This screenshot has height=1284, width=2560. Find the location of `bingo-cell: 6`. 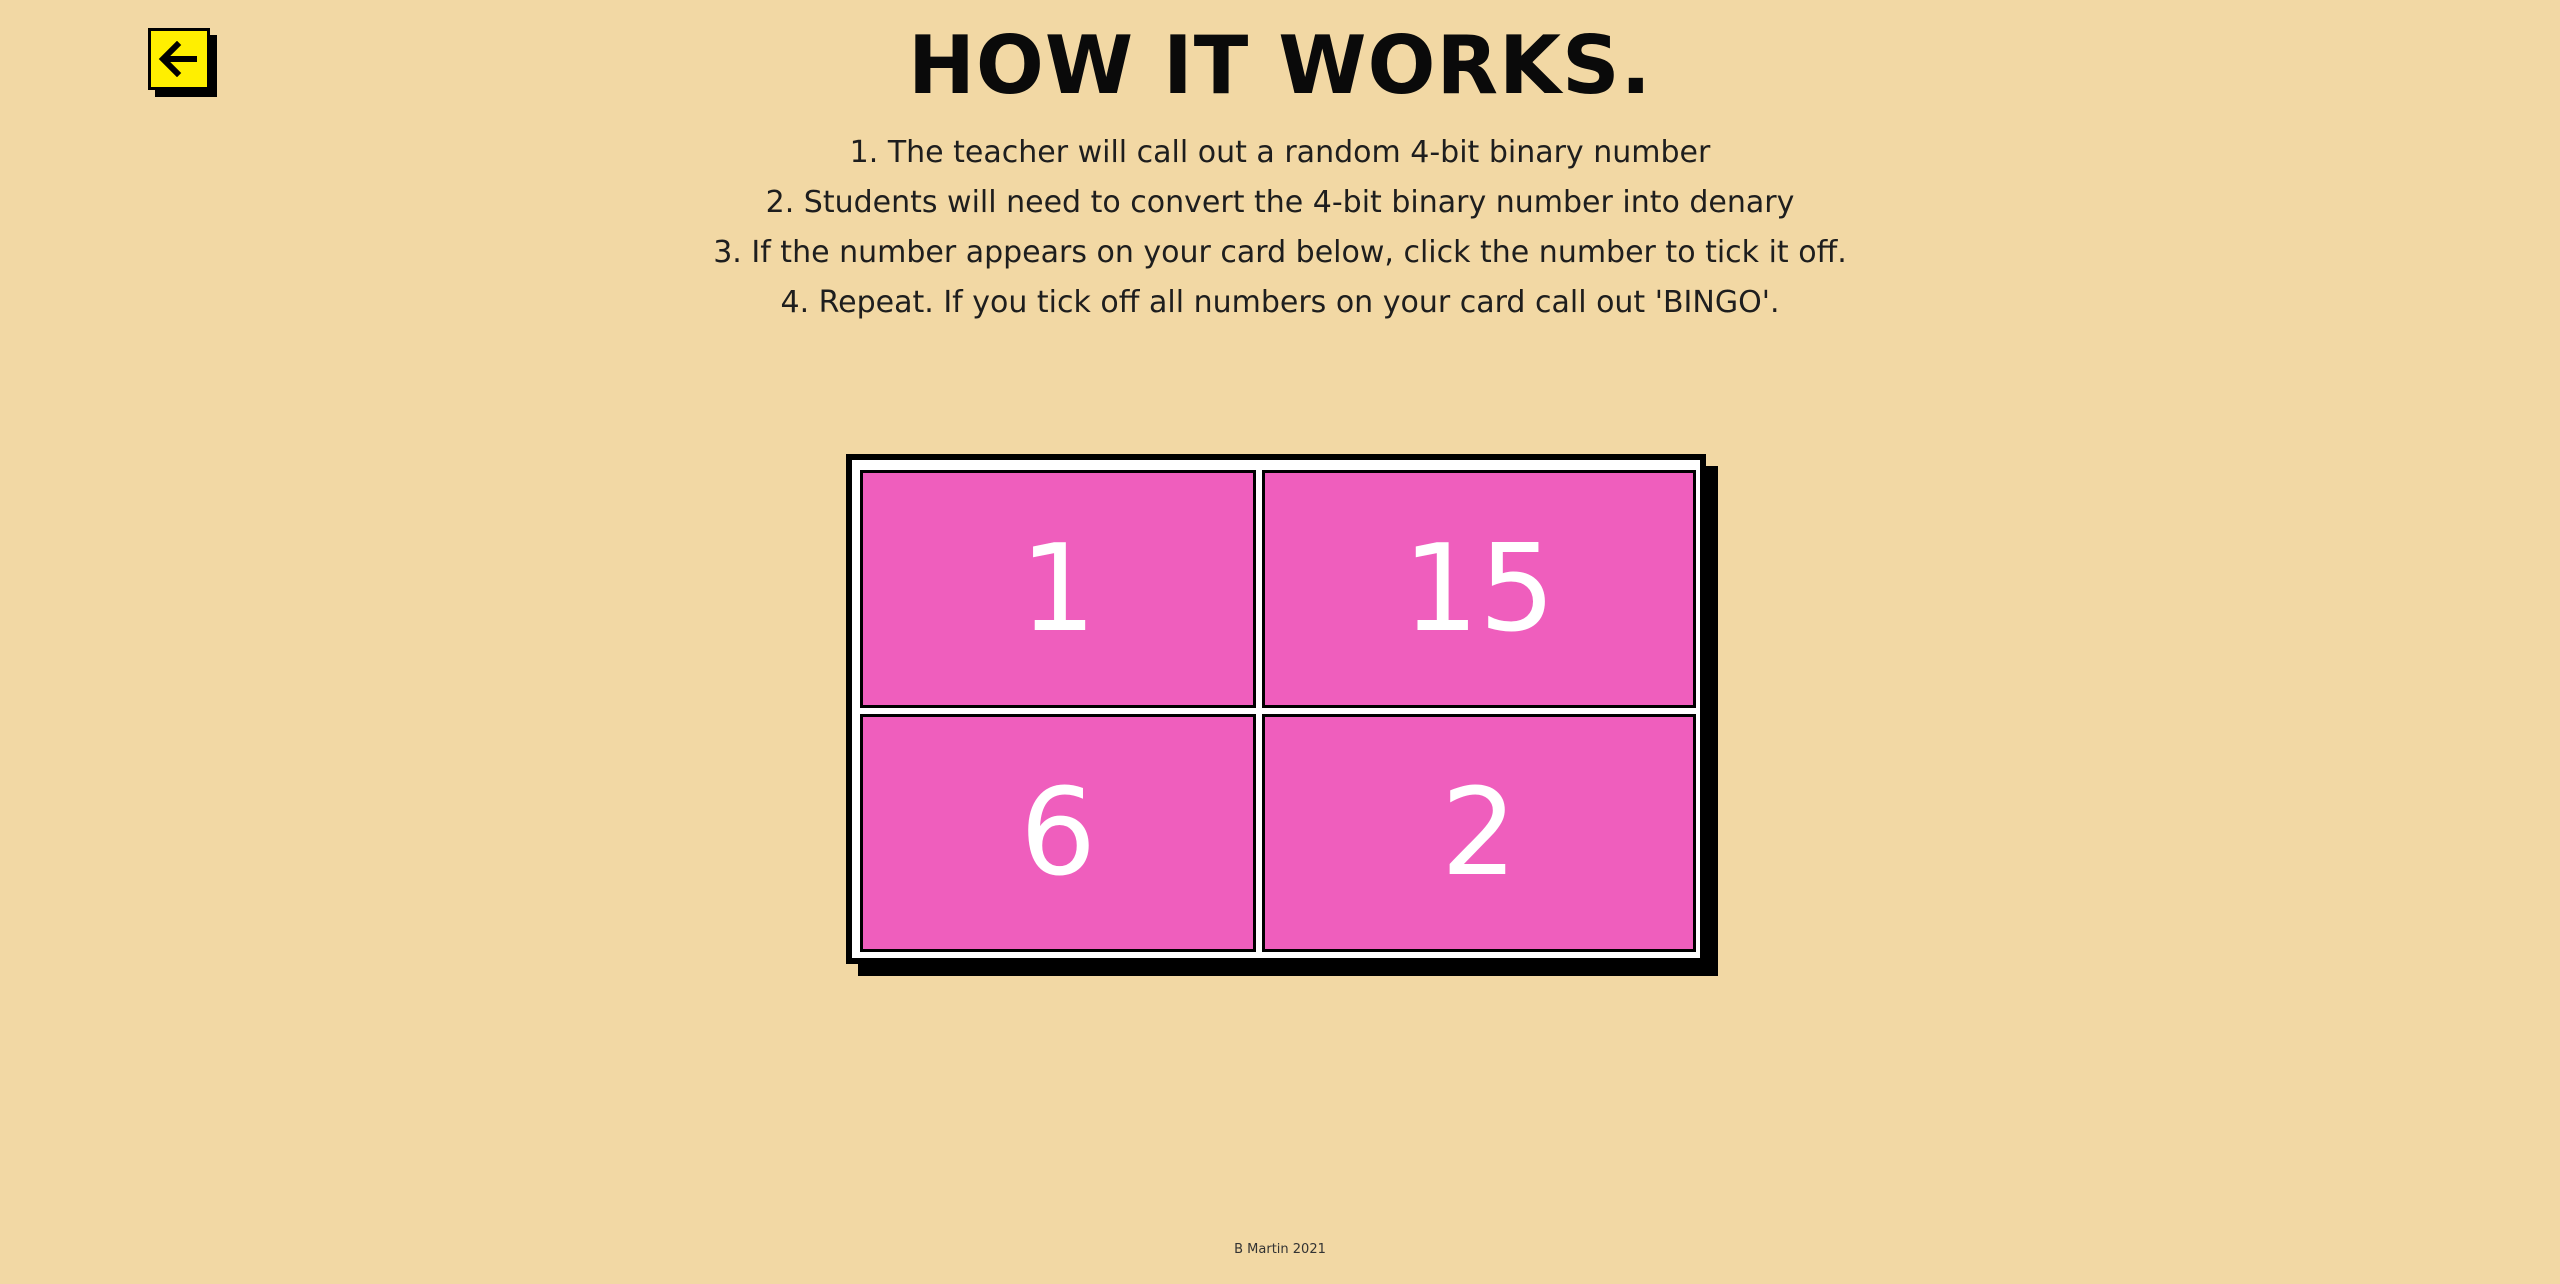

bingo-cell: 6 is located at coordinates (1058, 833).